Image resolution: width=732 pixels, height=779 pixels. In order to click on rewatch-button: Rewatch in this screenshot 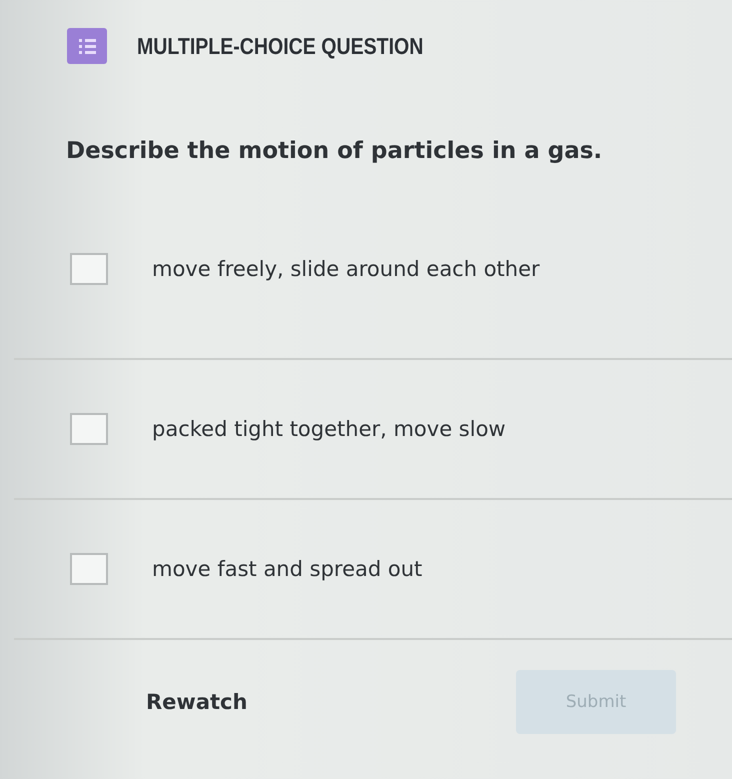, I will do `click(197, 702)`.